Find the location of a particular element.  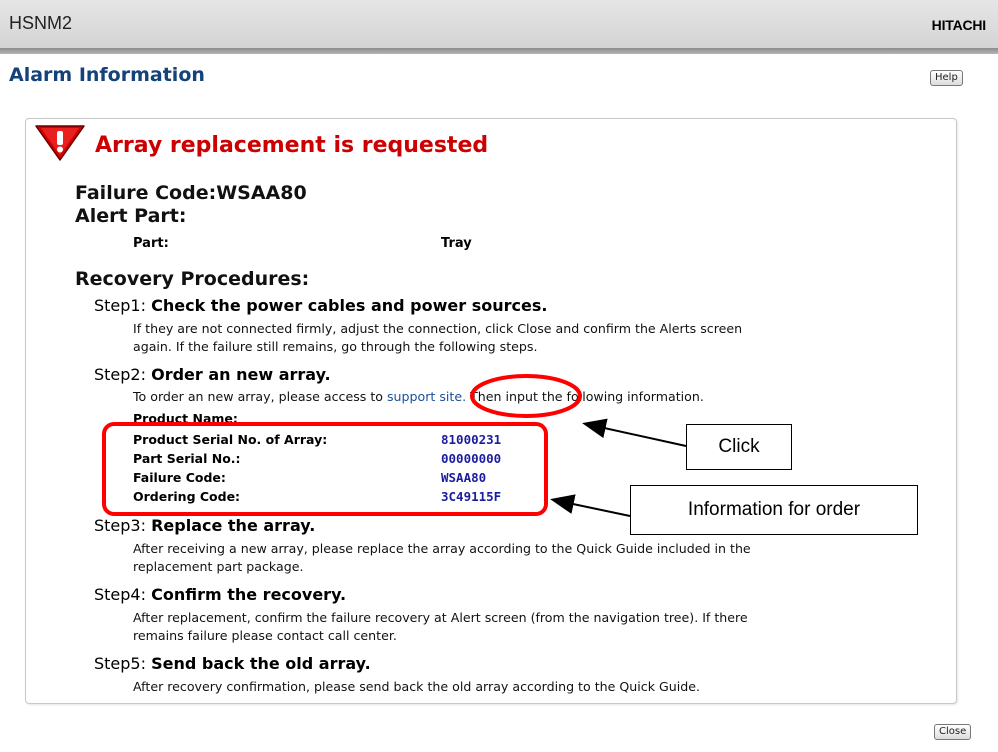

annotation-overlay is located at coordinates (394, 445).